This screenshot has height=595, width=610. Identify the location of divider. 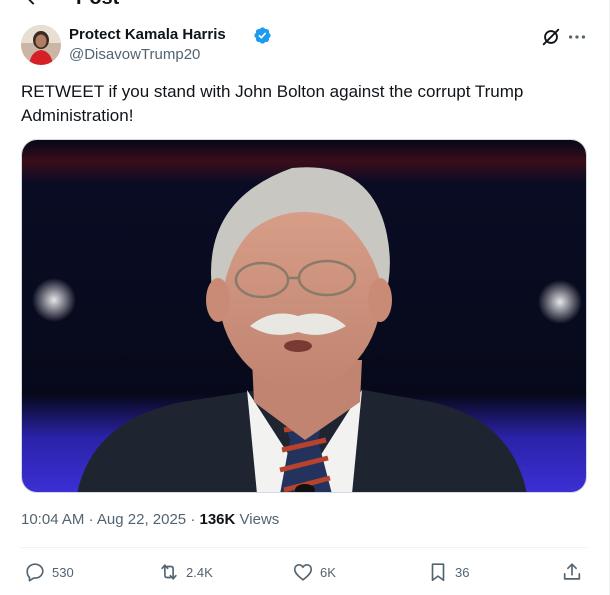
(304, 547).